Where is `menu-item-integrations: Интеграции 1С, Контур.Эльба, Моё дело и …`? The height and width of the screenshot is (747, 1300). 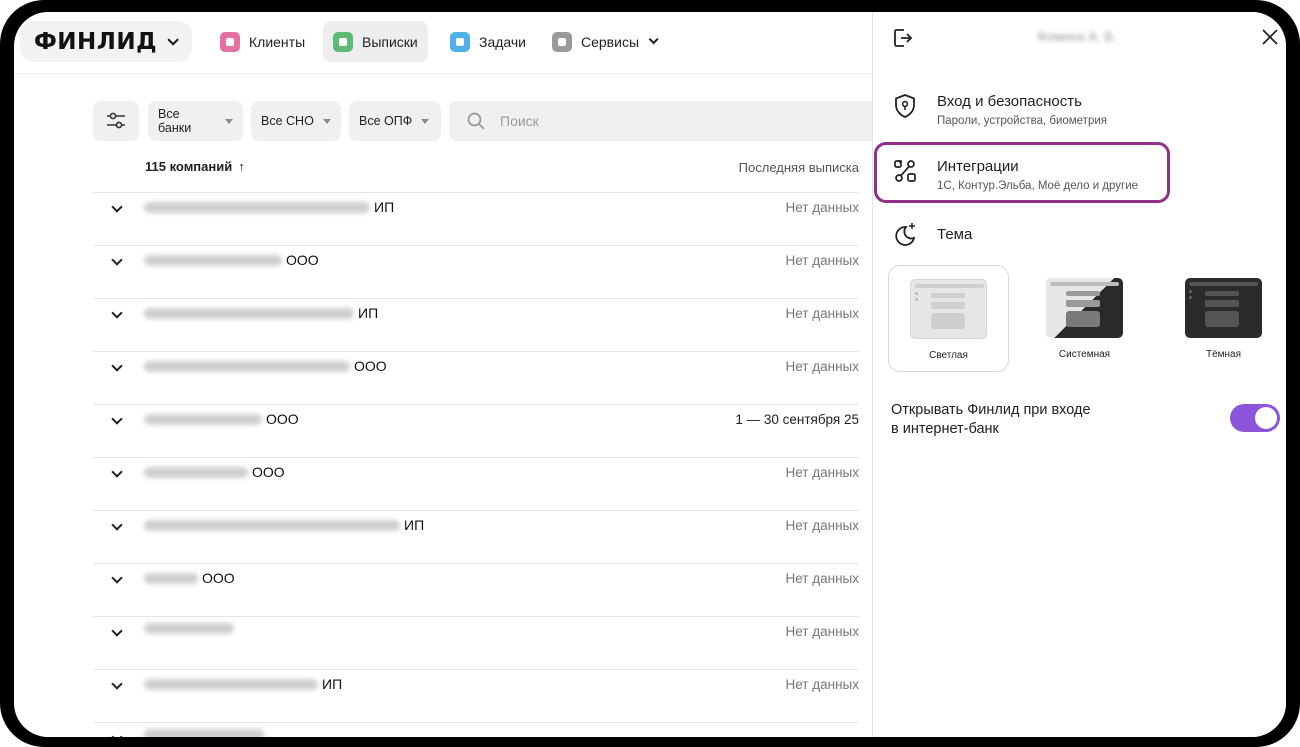 menu-item-integrations: Интеграции 1С, Контур.Эльба, Моё дело и … is located at coordinates (1015, 175).